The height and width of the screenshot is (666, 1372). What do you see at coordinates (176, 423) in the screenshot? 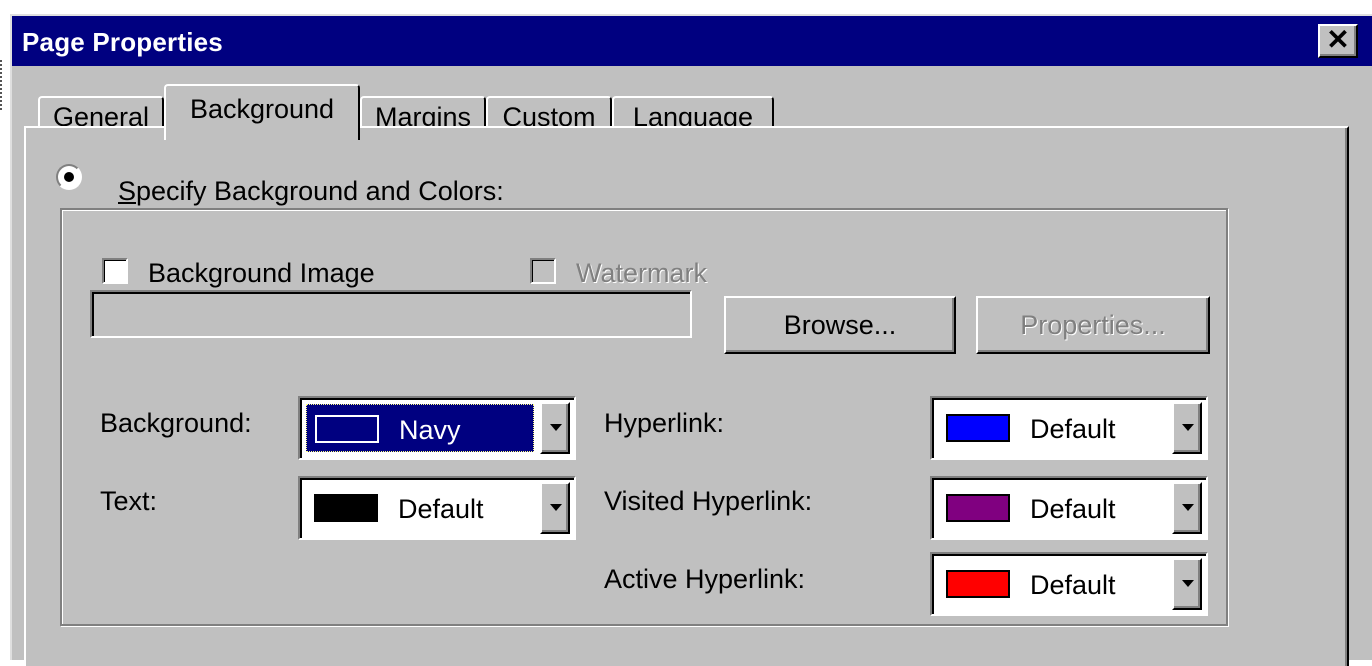
I see `background-color-label: Background:` at bounding box center [176, 423].